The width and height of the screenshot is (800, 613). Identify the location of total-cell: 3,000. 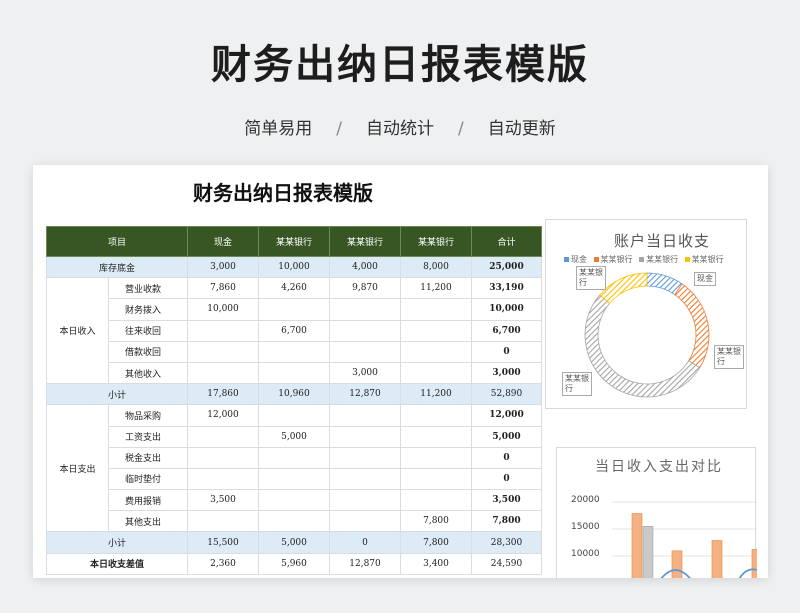
(506, 373).